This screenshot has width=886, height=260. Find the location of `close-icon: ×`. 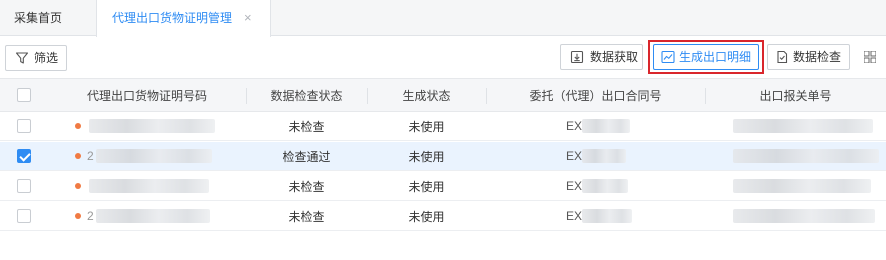

close-icon: × is located at coordinates (248, 18).